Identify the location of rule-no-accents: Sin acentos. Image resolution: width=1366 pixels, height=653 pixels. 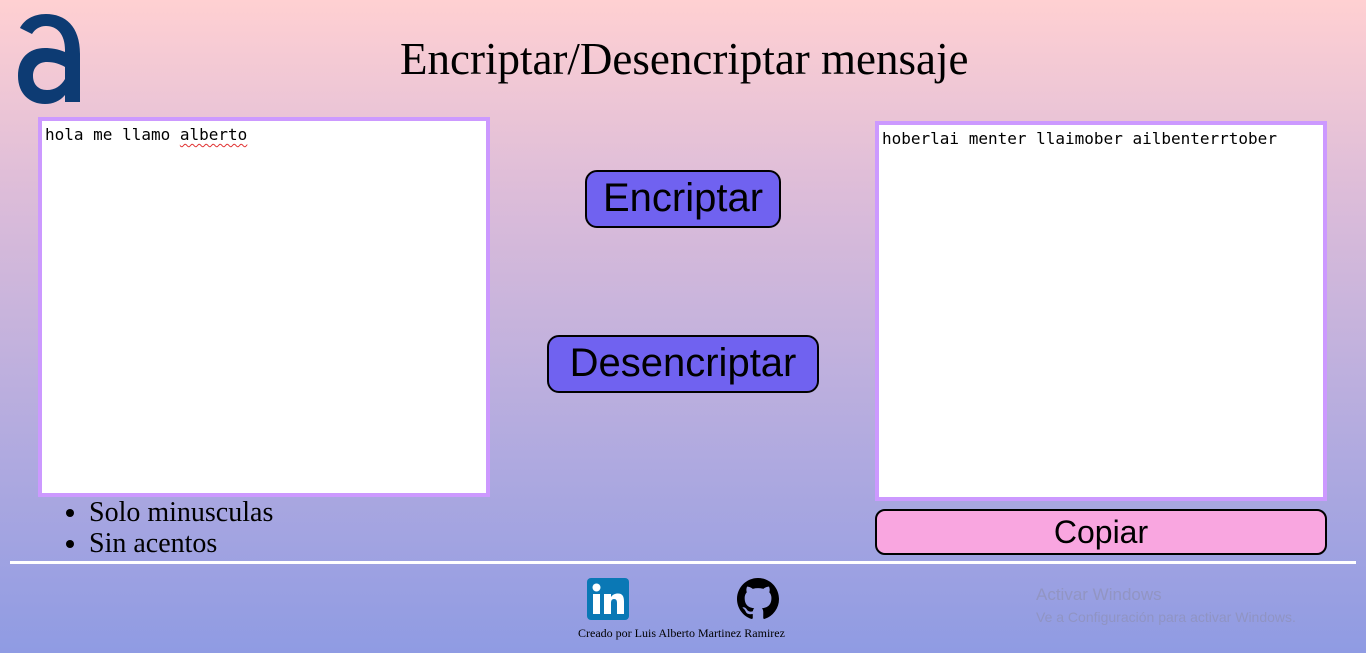
(181, 543).